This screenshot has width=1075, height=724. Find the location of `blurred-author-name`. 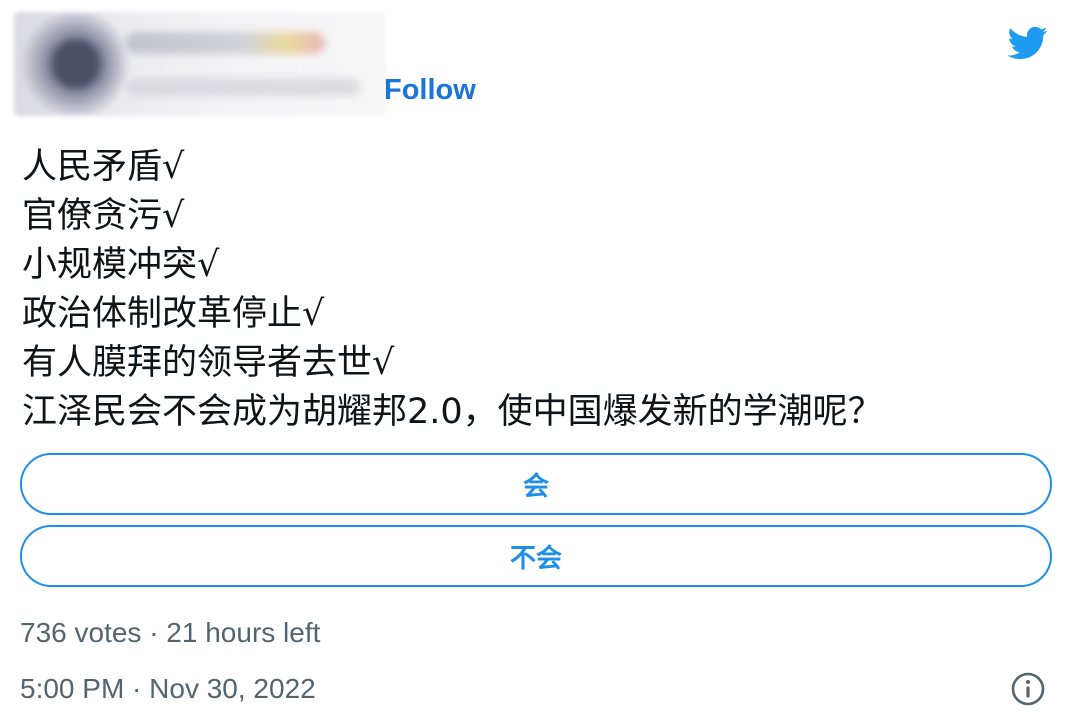

blurred-author-name is located at coordinates (225, 43).